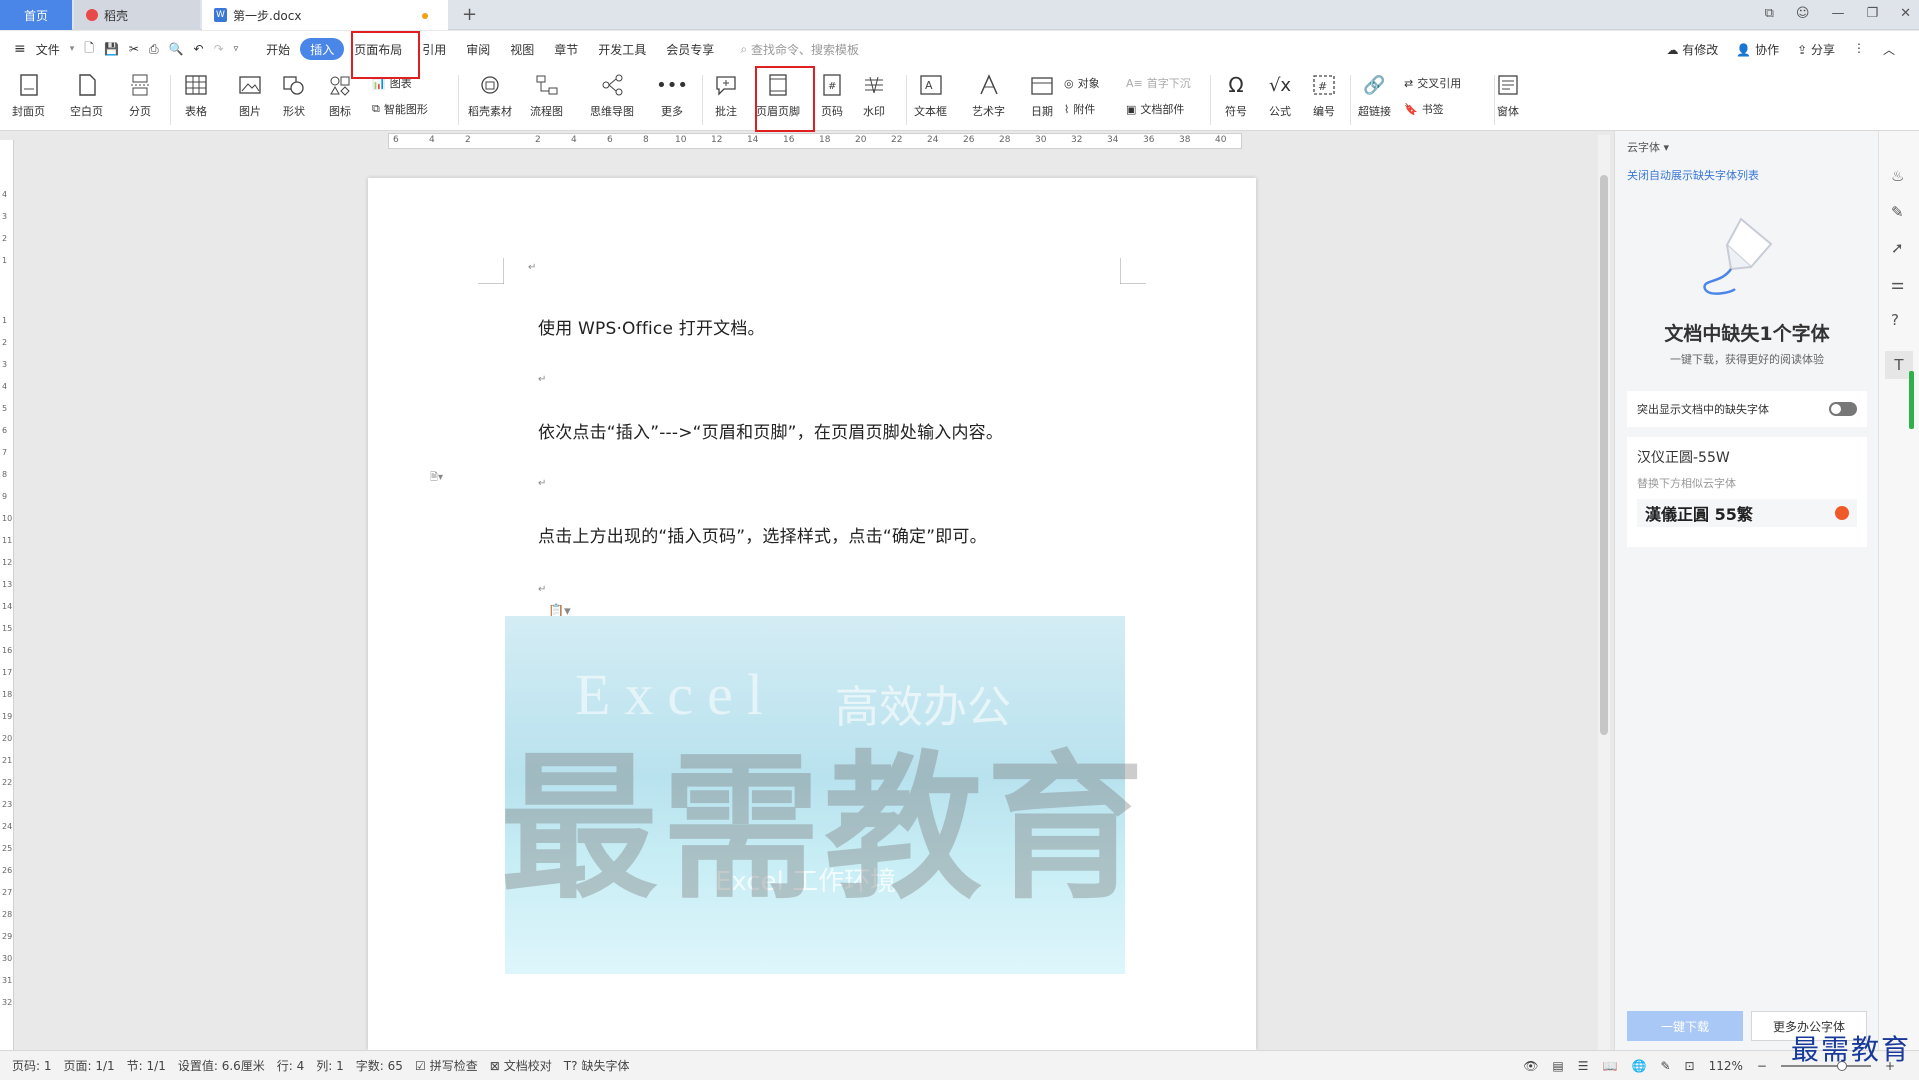 The width and height of the screenshot is (1919, 1080). What do you see at coordinates (436, 478) in the screenshot?
I see `paragraph-options-icon: 🗎▾` at bounding box center [436, 478].